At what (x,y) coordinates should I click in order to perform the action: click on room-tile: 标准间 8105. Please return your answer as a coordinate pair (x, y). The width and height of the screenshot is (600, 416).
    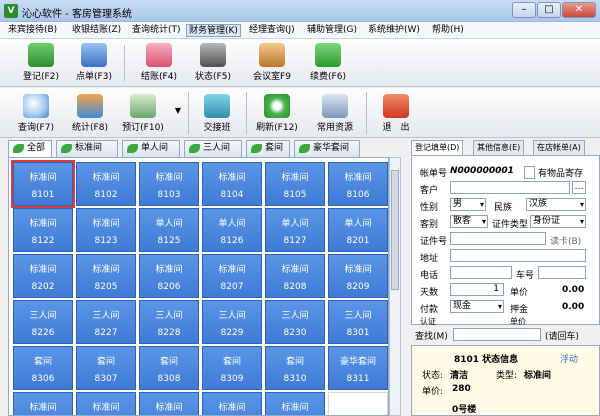
    Looking at the image, I should click on (295, 184).